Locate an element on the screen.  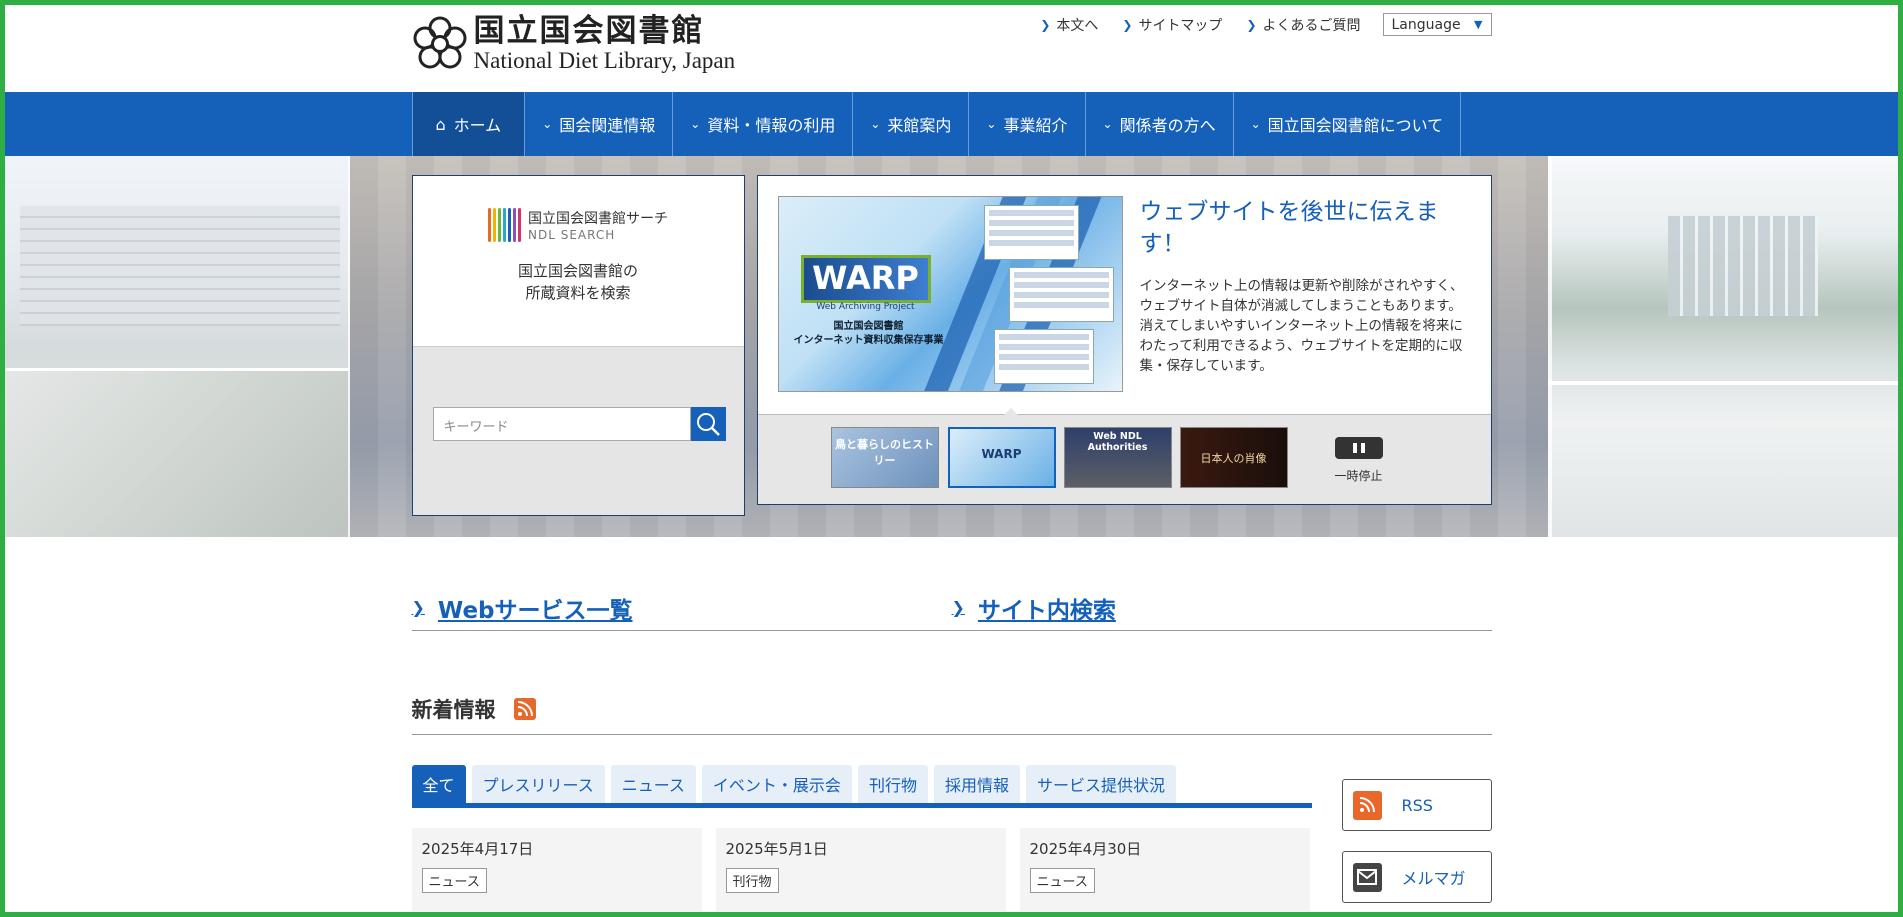
tab-all: 全て is located at coordinates (438, 784).